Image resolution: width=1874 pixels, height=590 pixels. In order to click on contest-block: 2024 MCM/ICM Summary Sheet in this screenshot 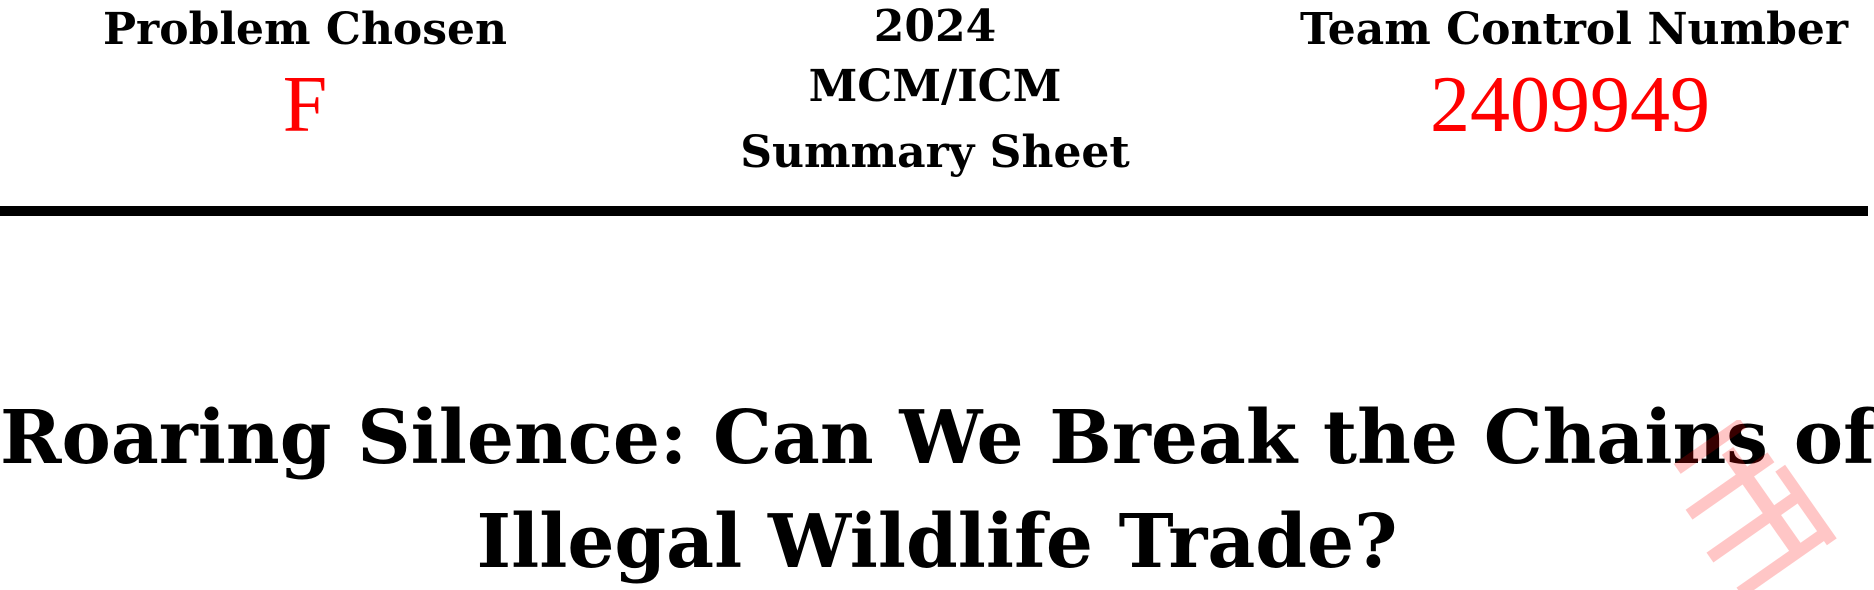, I will do `click(935, 93)`.